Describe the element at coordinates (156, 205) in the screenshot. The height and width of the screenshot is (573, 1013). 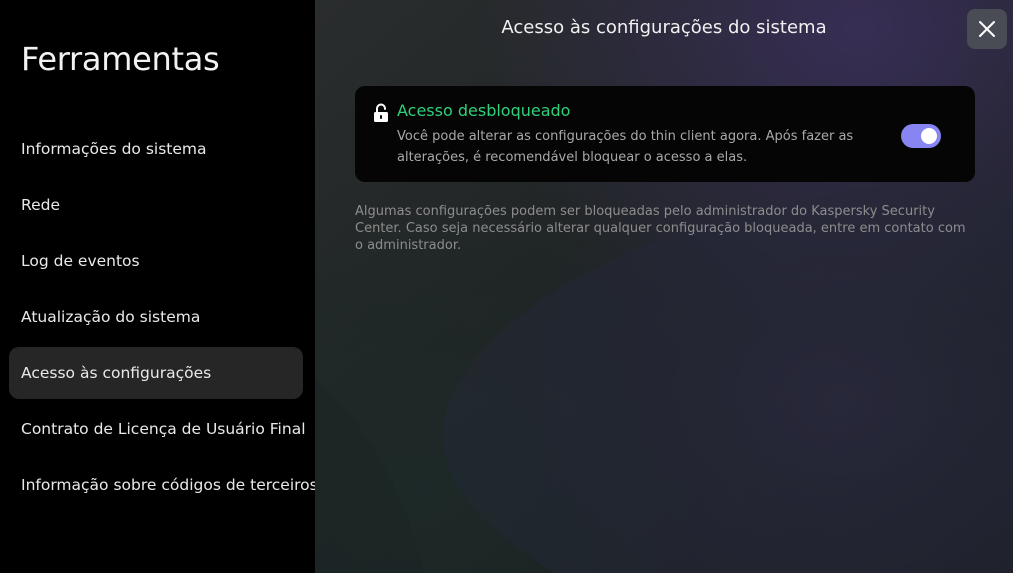
I see `sidebar-item-network: Rede` at that location.